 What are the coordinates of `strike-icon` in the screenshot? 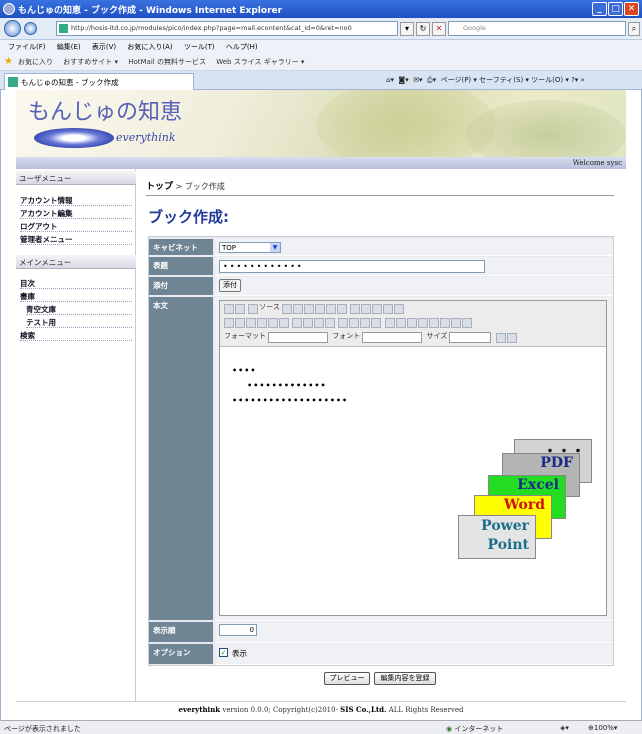 It's located at (262, 323).